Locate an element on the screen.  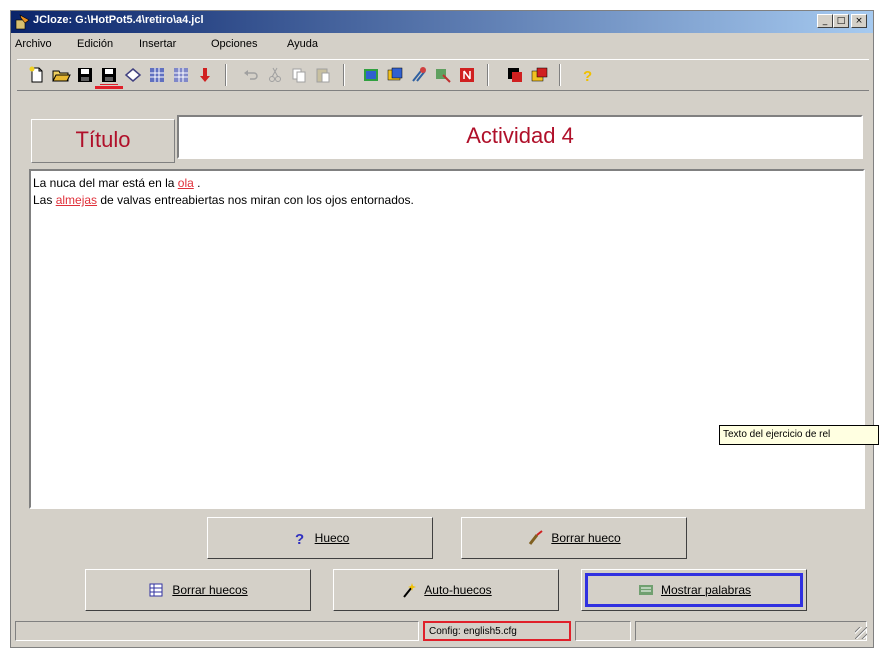
erase-icon is located at coordinates (133, 75).